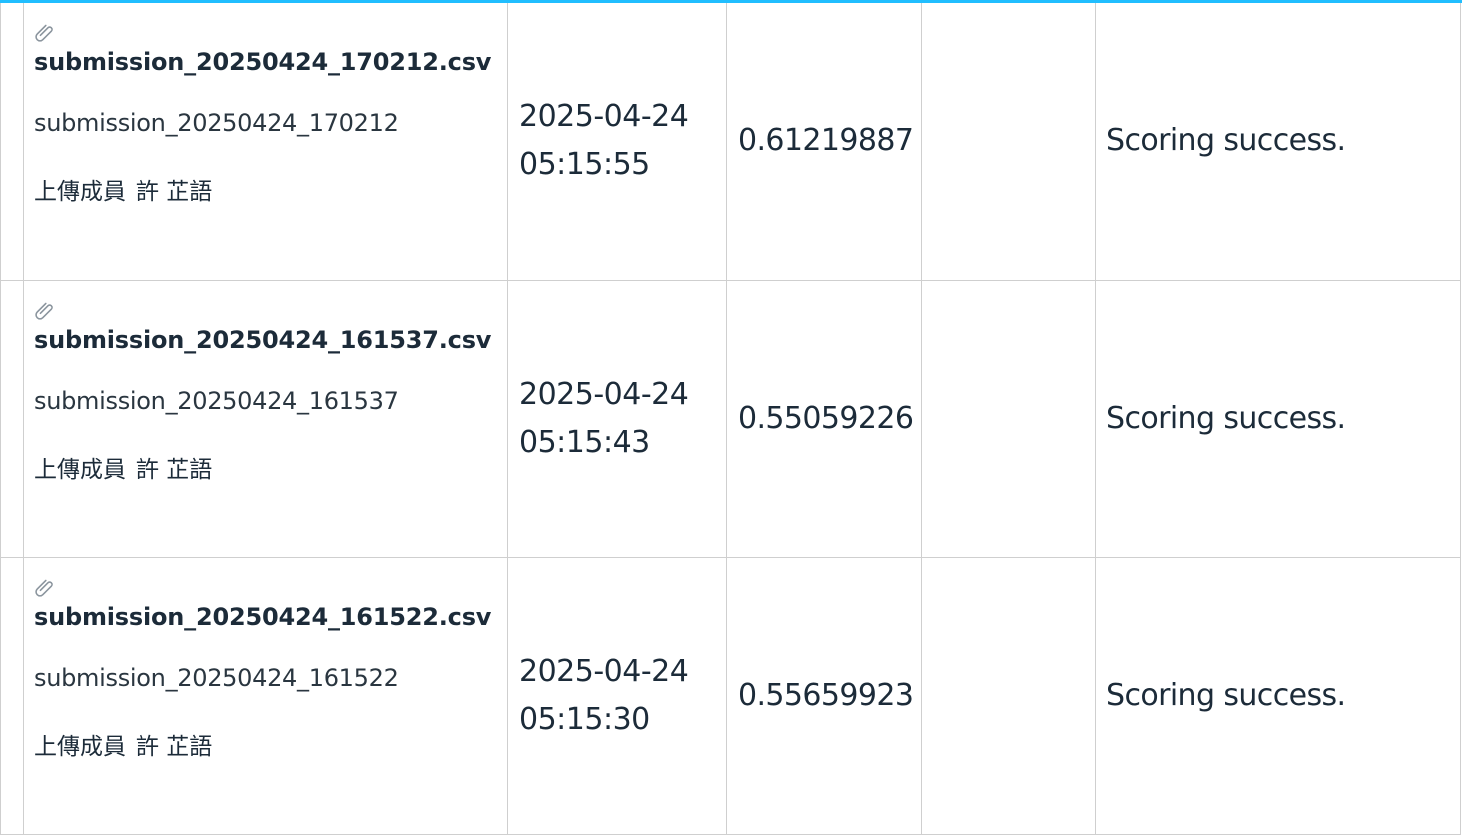  I want to click on public-score: 0.61219887, so click(826, 141).